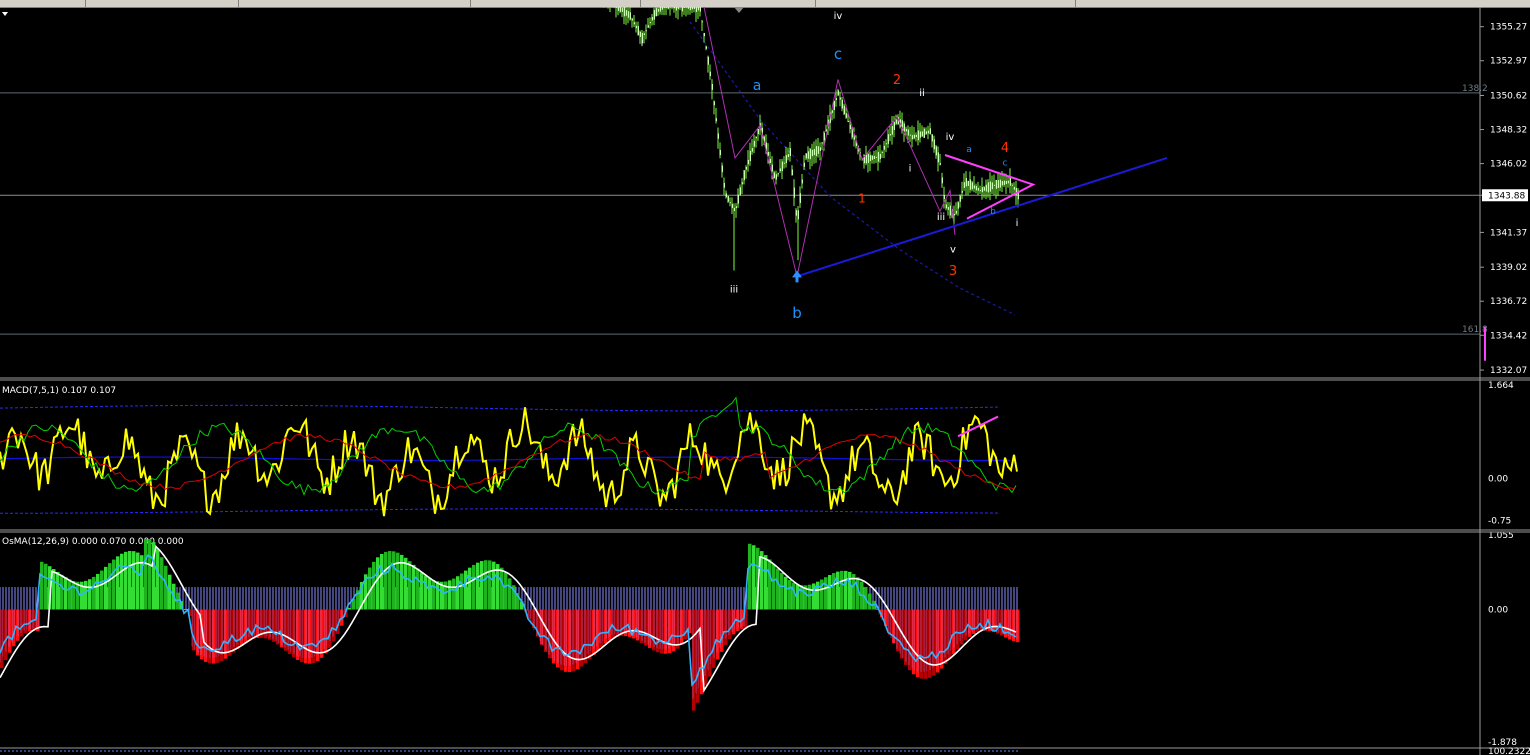 This screenshot has width=1530, height=755. Describe the element at coordinates (829, 142) in the screenshot. I see `wave-path` at that location.